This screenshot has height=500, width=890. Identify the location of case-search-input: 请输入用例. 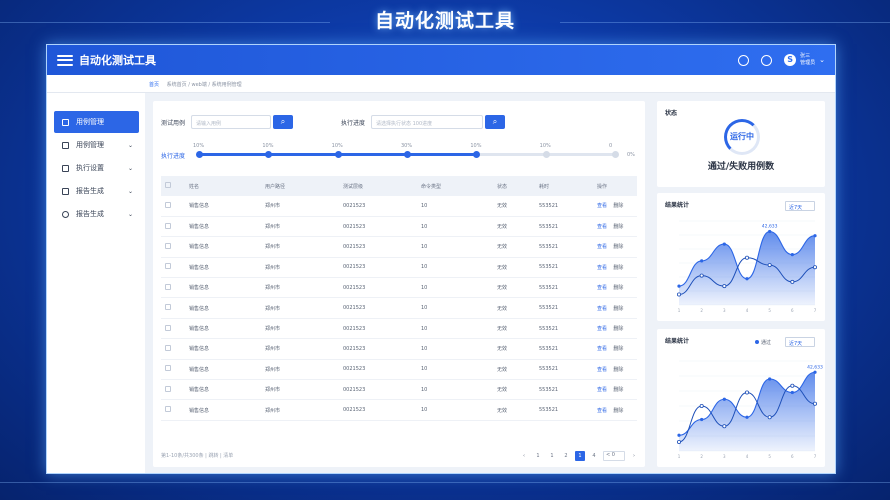
(231, 122).